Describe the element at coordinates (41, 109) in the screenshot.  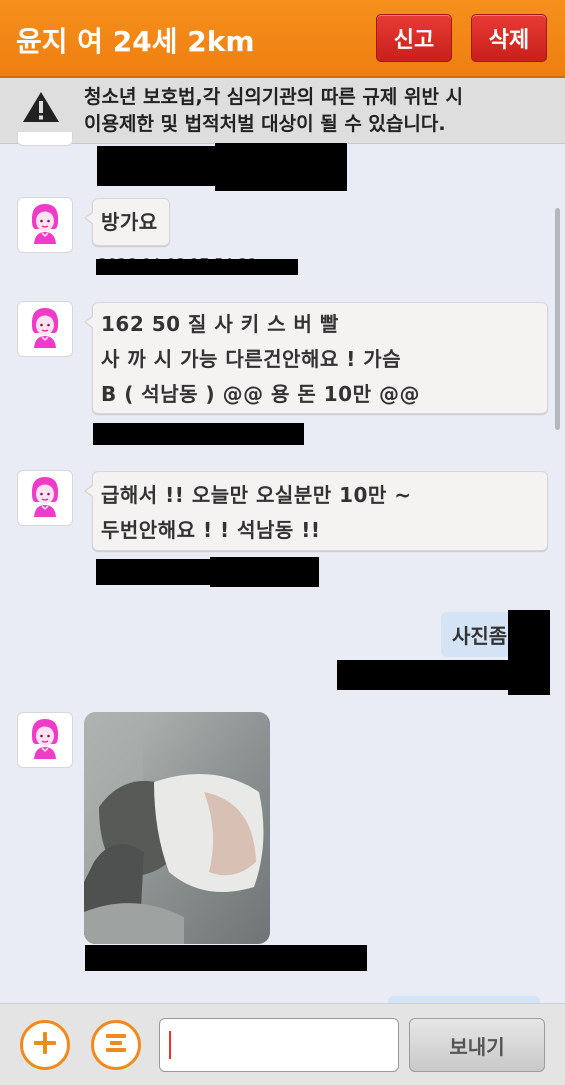
I see `warning-triangle-icon` at that location.